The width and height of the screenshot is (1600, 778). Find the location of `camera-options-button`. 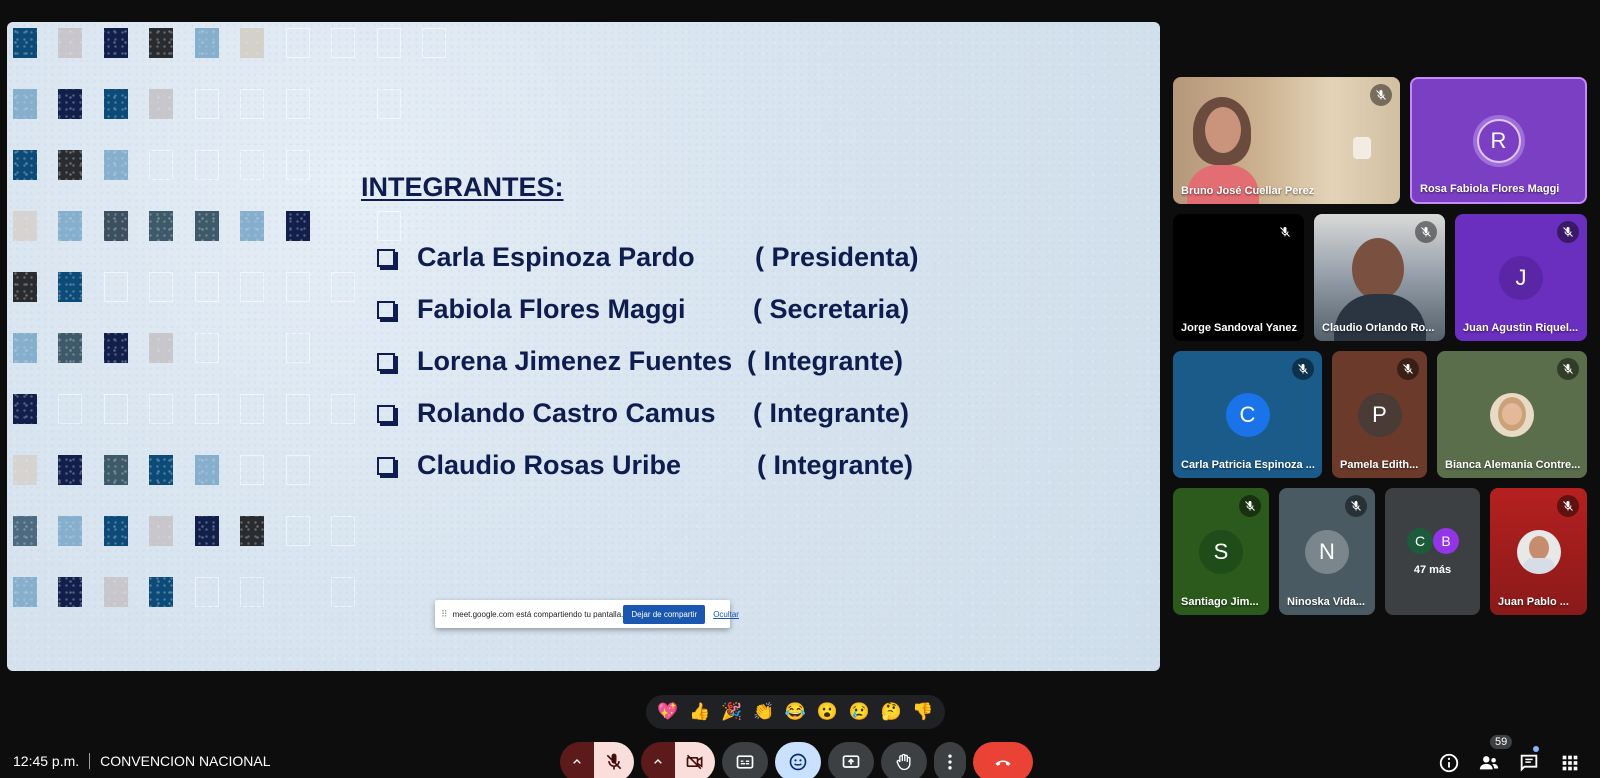

camera-options-button is located at coordinates (658, 760).